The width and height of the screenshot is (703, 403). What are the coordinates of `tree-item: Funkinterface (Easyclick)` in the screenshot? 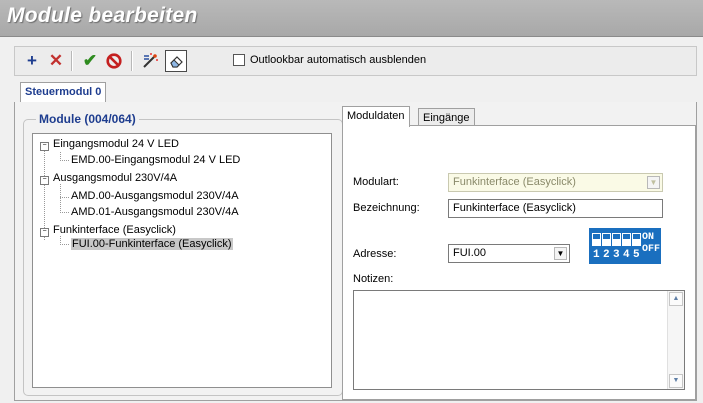 It's located at (114, 230).